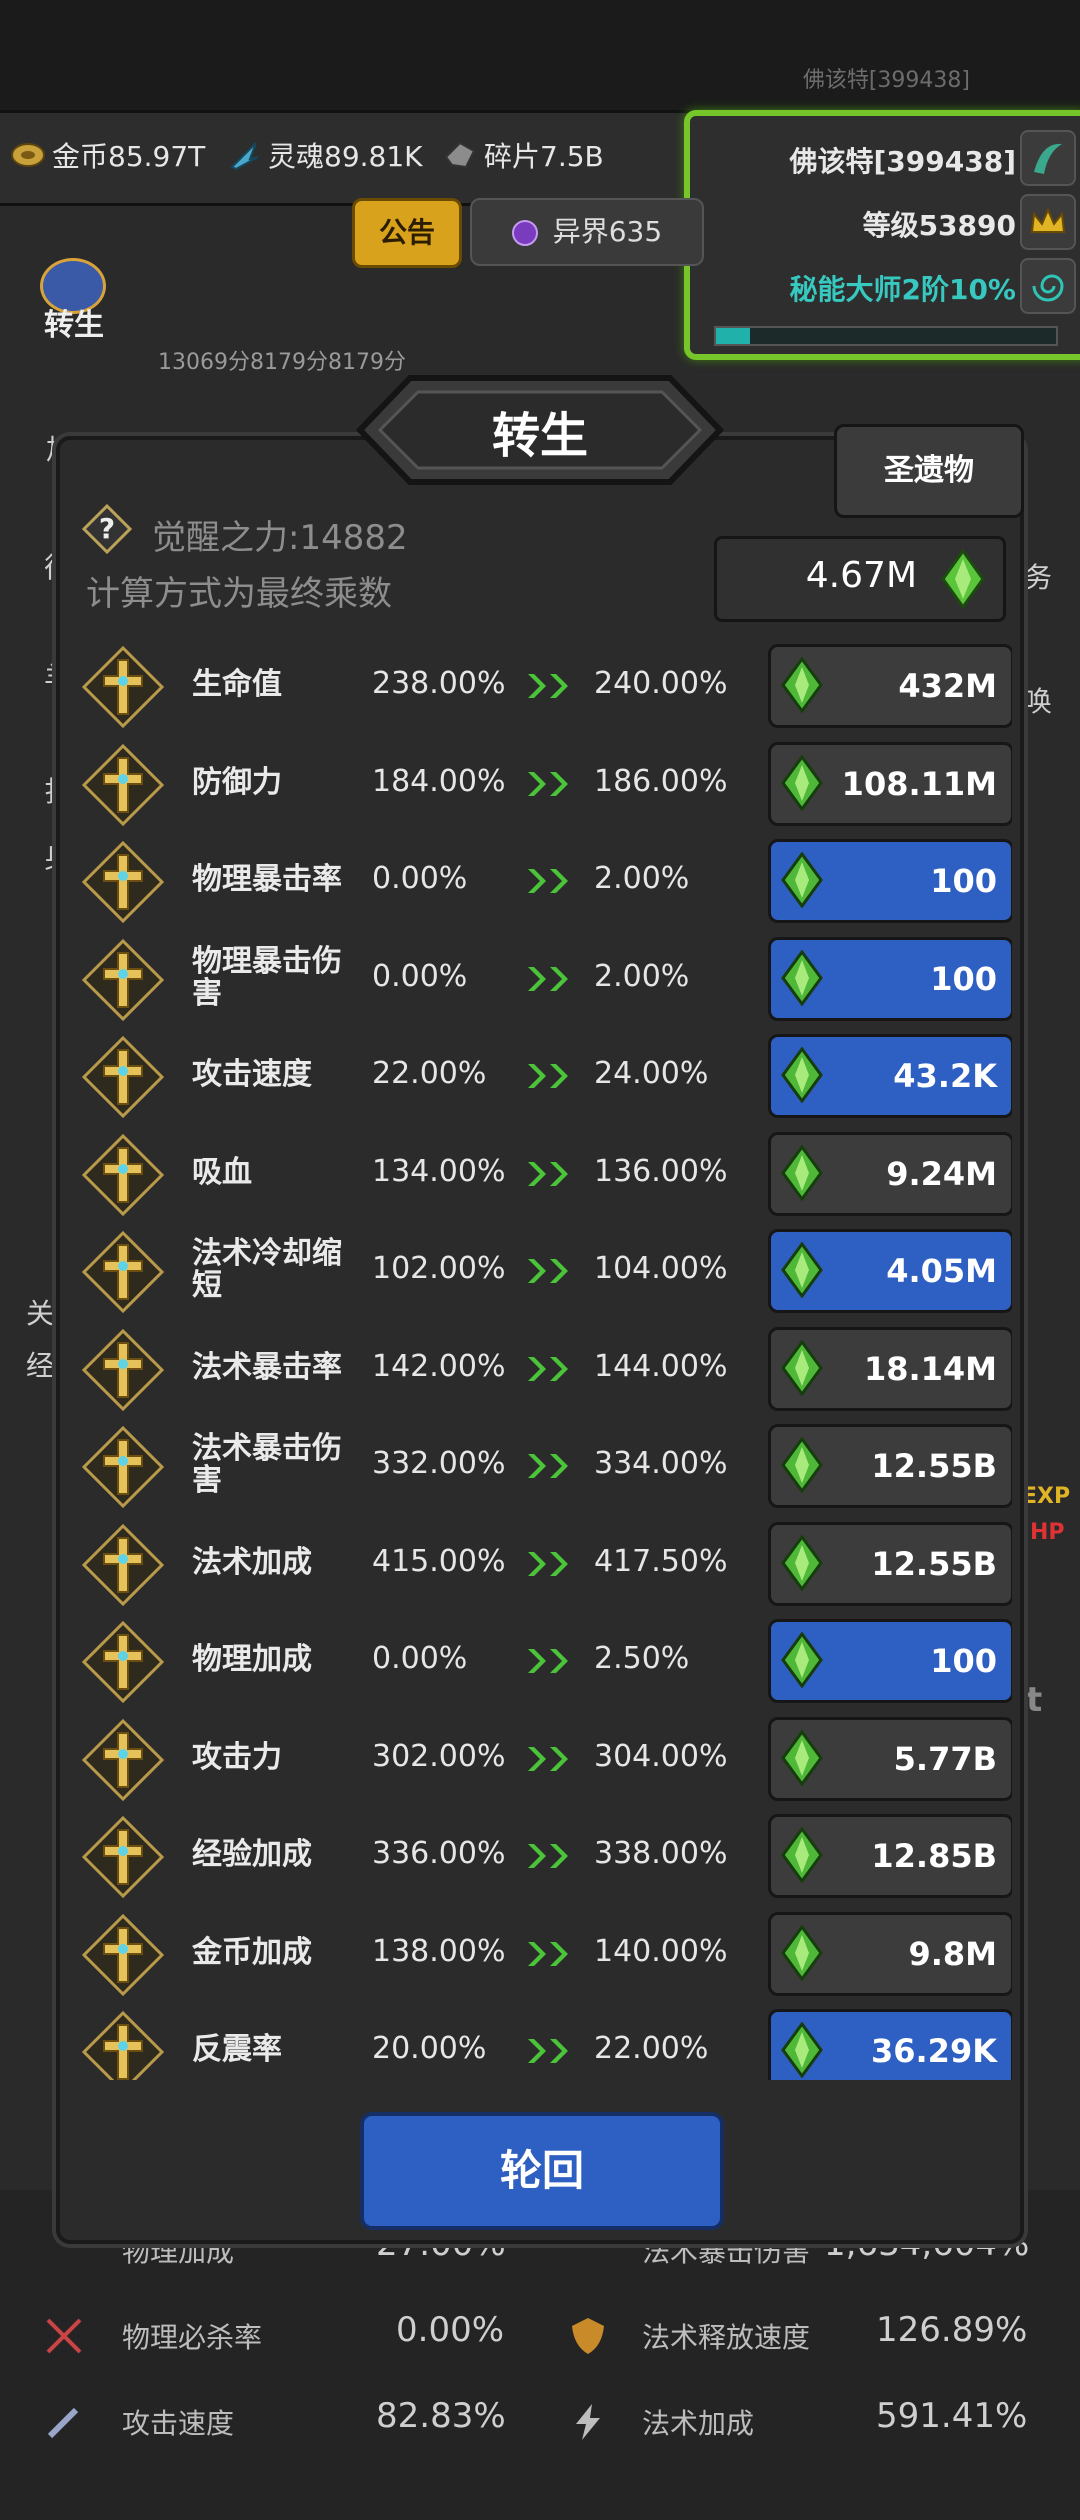  I want to click on stat-row: 物理暴击伤害 0.00% 2.00% 100, so click(544, 978).